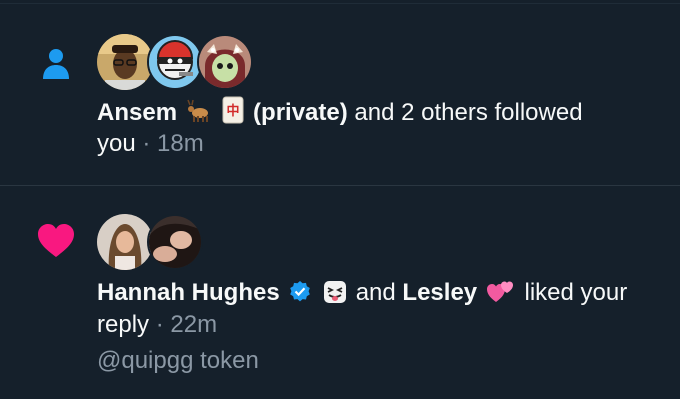  Describe the element at coordinates (501, 291) in the screenshot. I see `two-hearts-icon` at that location.